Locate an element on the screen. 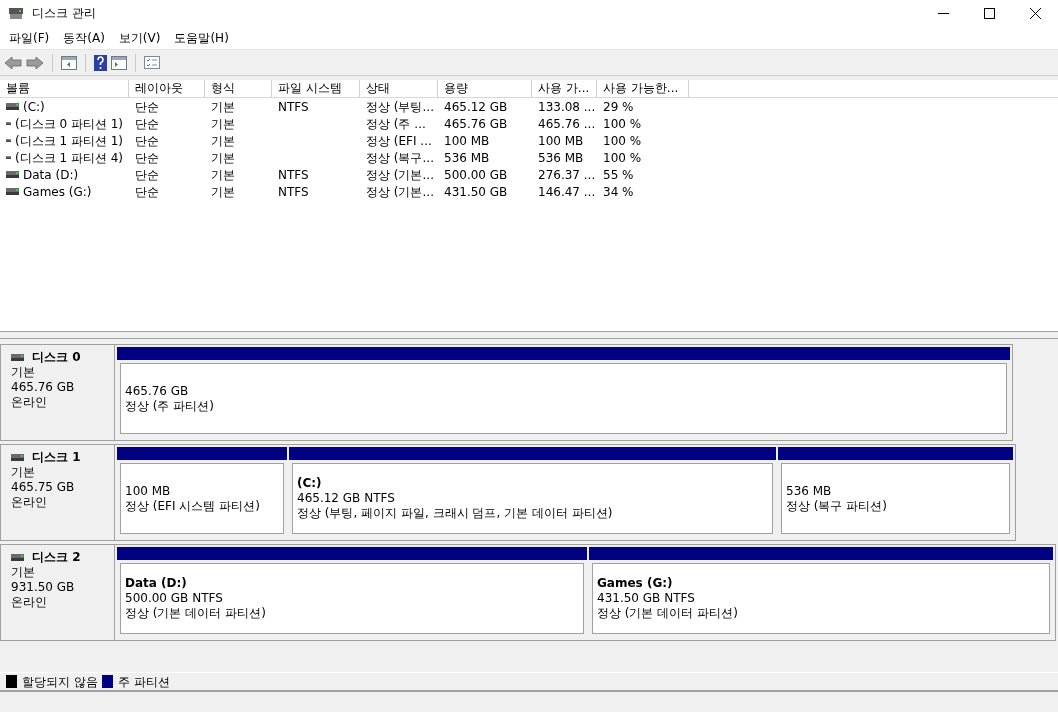 The width and height of the screenshot is (1058, 712). table-cell-text: 29 % is located at coordinates (618, 107).